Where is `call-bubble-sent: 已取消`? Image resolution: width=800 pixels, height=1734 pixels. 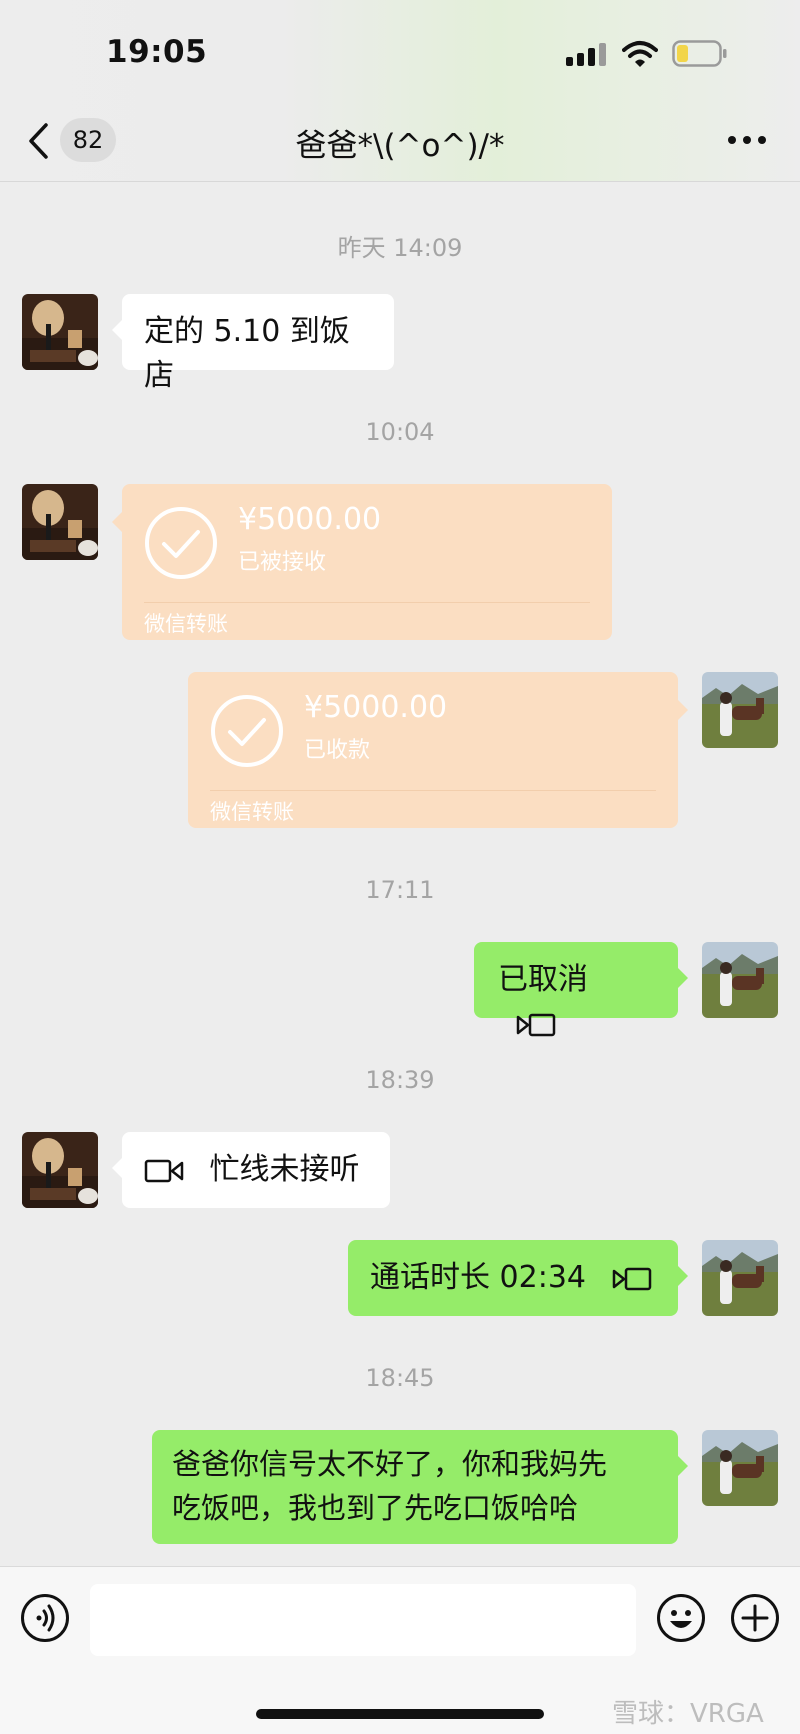
call-bubble-sent: 已取消 is located at coordinates (581, 989).